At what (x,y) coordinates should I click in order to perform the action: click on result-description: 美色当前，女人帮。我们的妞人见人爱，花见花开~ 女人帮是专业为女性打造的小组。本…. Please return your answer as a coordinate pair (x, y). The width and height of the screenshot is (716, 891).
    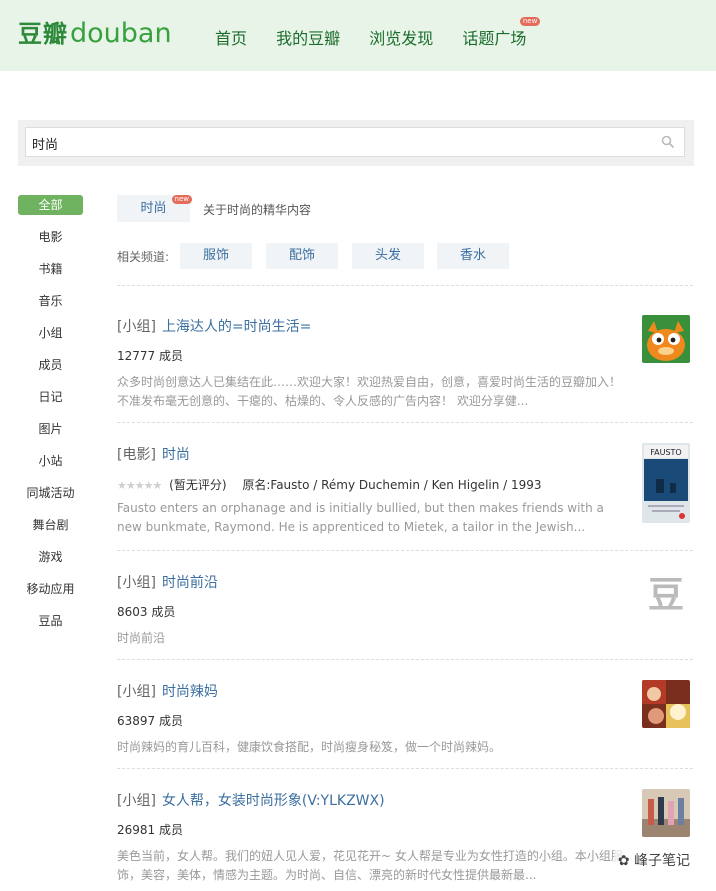
    Looking at the image, I should click on (370, 865).